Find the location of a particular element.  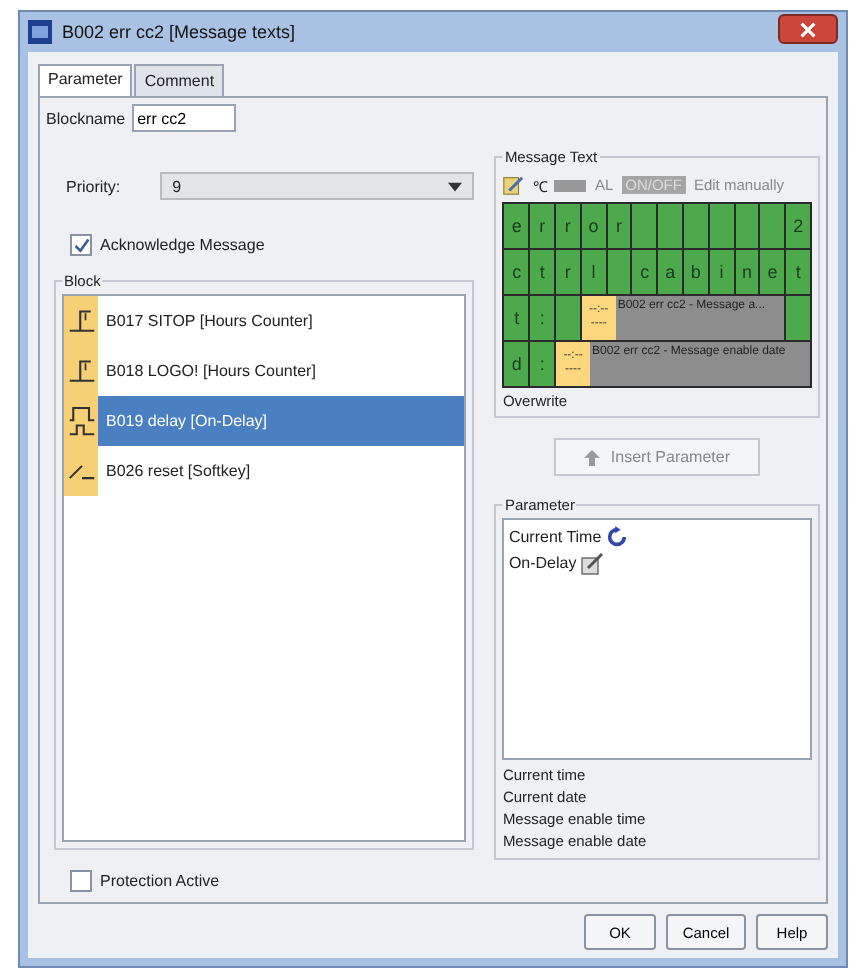

insert-parameter-button: Insert Parameter is located at coordinates (657, 457).